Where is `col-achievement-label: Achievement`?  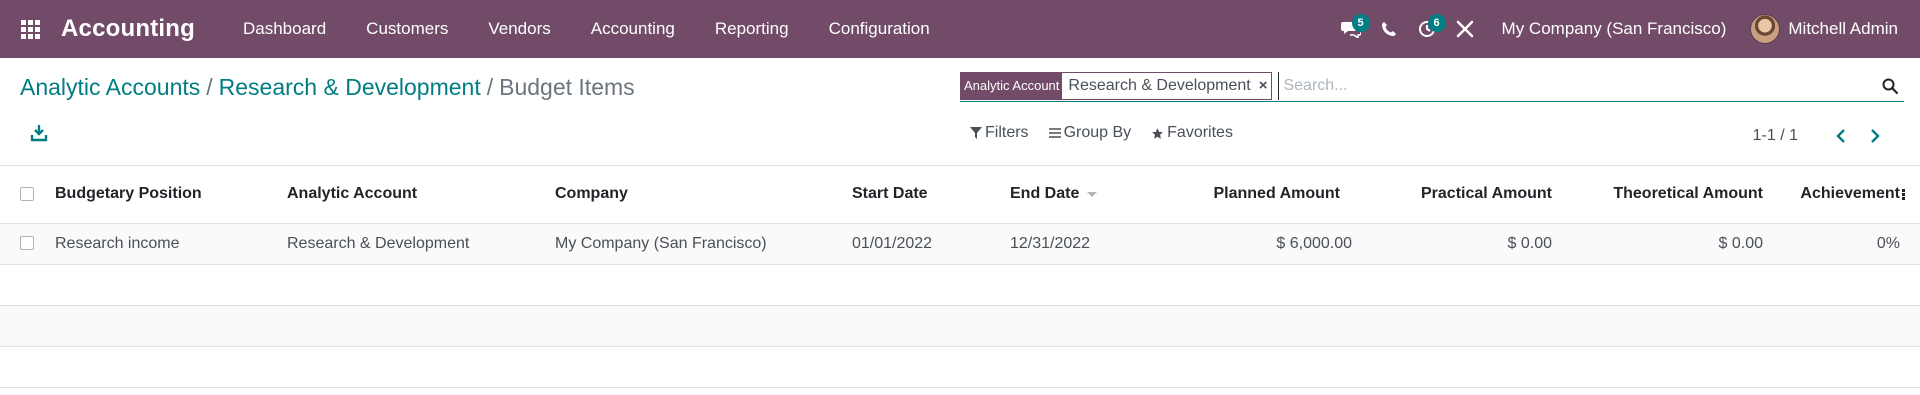 col-achievement-label: Achievement is located at coordinates (1850, 194).